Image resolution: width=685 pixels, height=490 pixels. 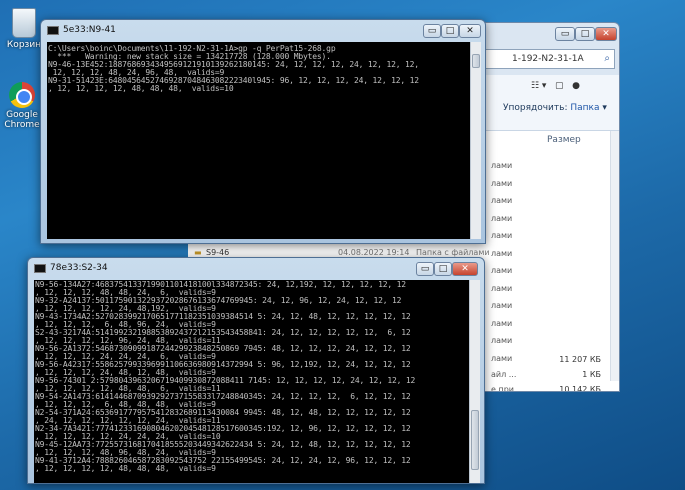 I want to click on console-bottom-title: 78e33:S2-34, so click(x=79, y=268).